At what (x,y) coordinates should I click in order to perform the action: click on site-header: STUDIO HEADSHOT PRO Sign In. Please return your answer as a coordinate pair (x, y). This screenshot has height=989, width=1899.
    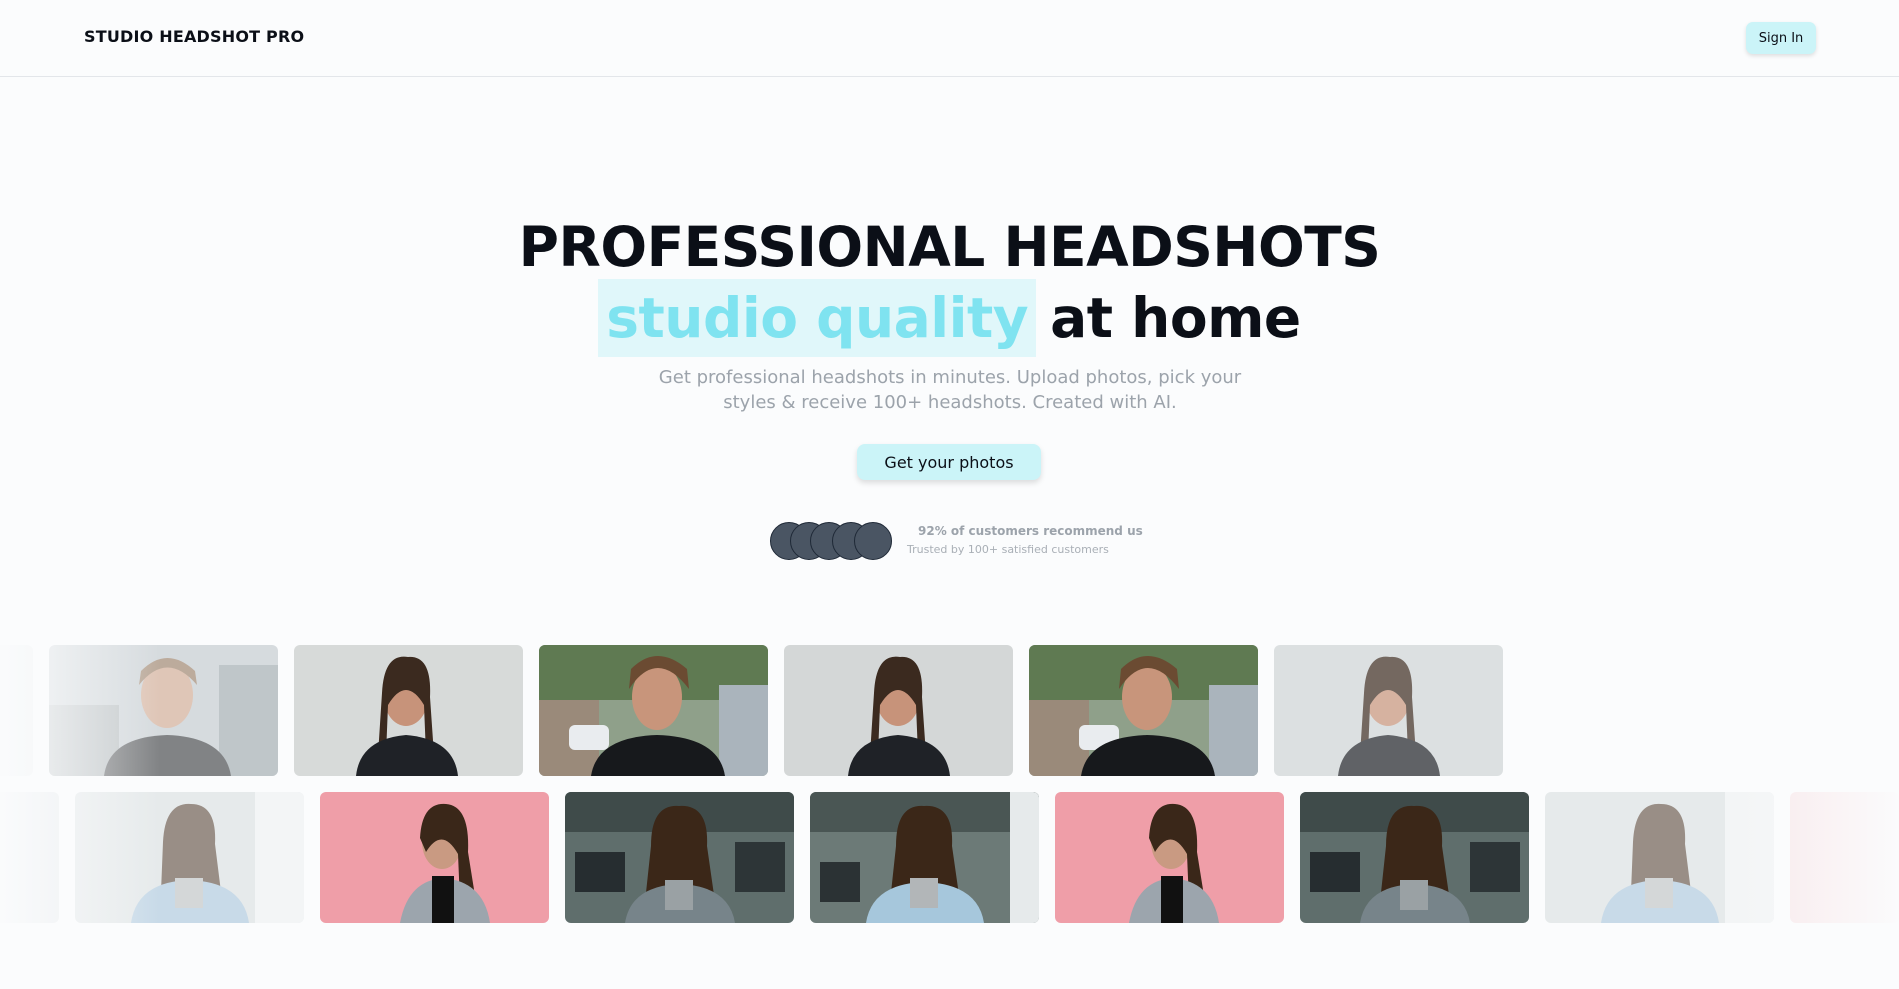
    Looking at the image, I should click on (949, 38).